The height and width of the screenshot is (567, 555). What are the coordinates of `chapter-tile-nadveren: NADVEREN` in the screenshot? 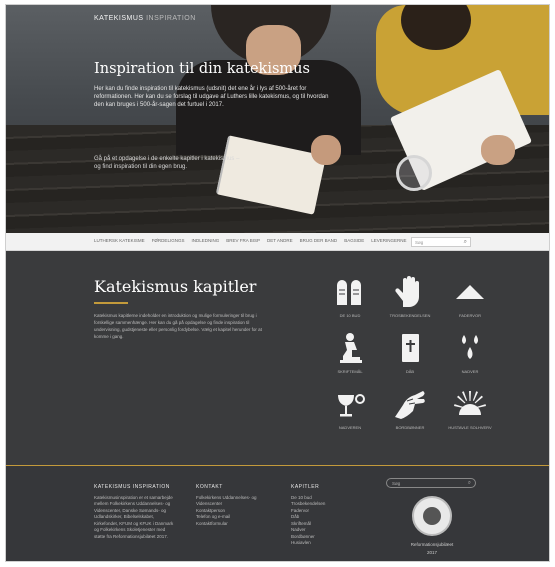 It's located at (350, 408).